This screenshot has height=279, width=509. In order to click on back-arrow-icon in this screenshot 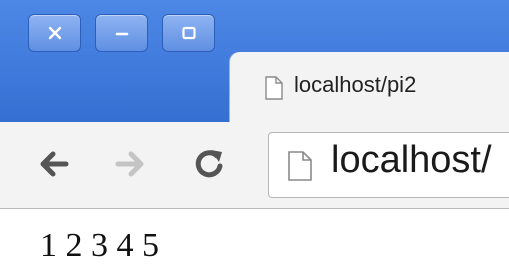, I will do `click(54, 164)`.